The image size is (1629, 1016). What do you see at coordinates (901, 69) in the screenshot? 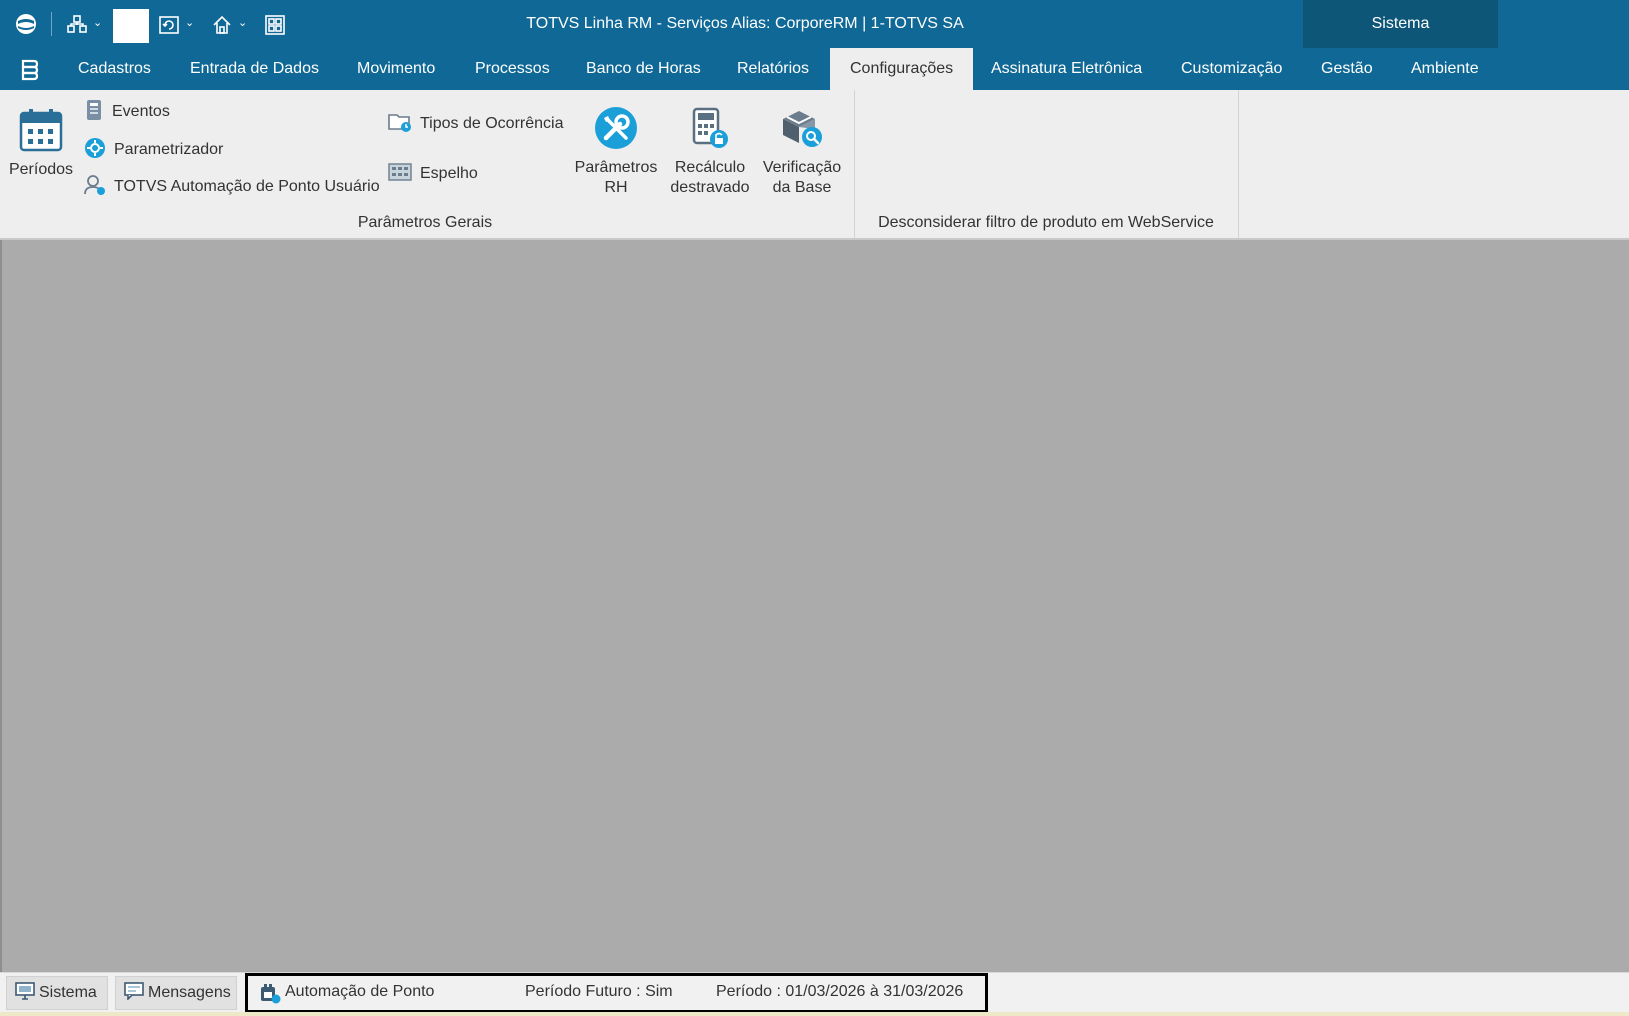
I see `menu-configuracoes: Configurações` at bounding box center [901, 69].